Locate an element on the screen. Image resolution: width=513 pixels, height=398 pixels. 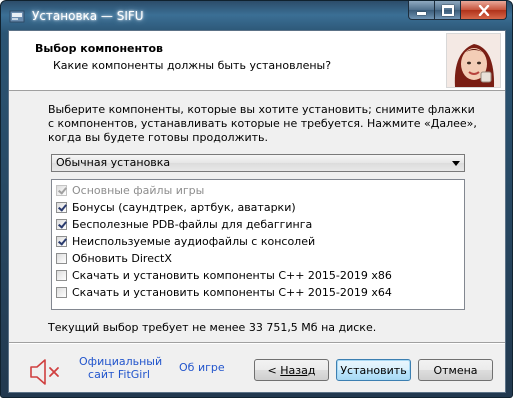
component-item-base-files: Основные файлы игры is located at coordinates (130, 190).